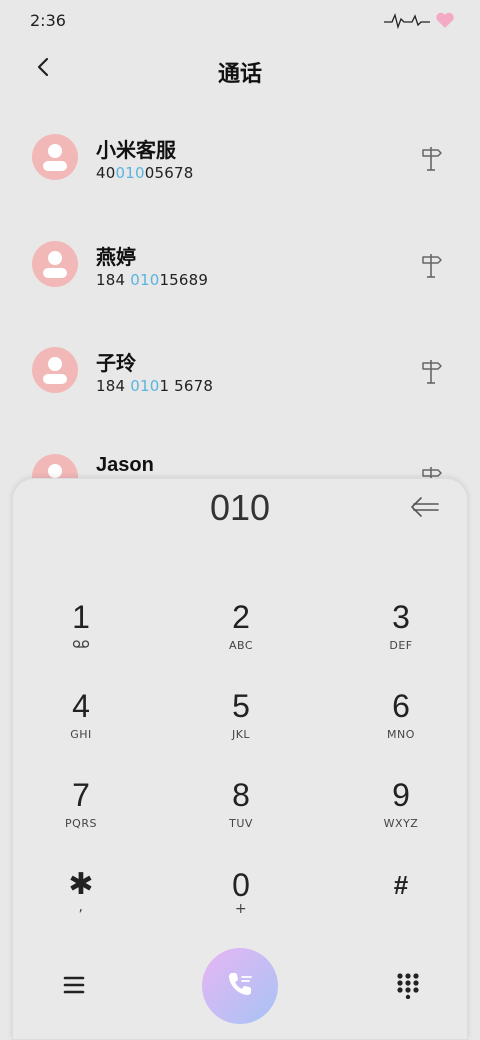 The width and height of the screenshot is (480, 1040). Describe the element at coordinates (136, 150) in the screenshot. I see `contact-name: 小米客服` at that location.